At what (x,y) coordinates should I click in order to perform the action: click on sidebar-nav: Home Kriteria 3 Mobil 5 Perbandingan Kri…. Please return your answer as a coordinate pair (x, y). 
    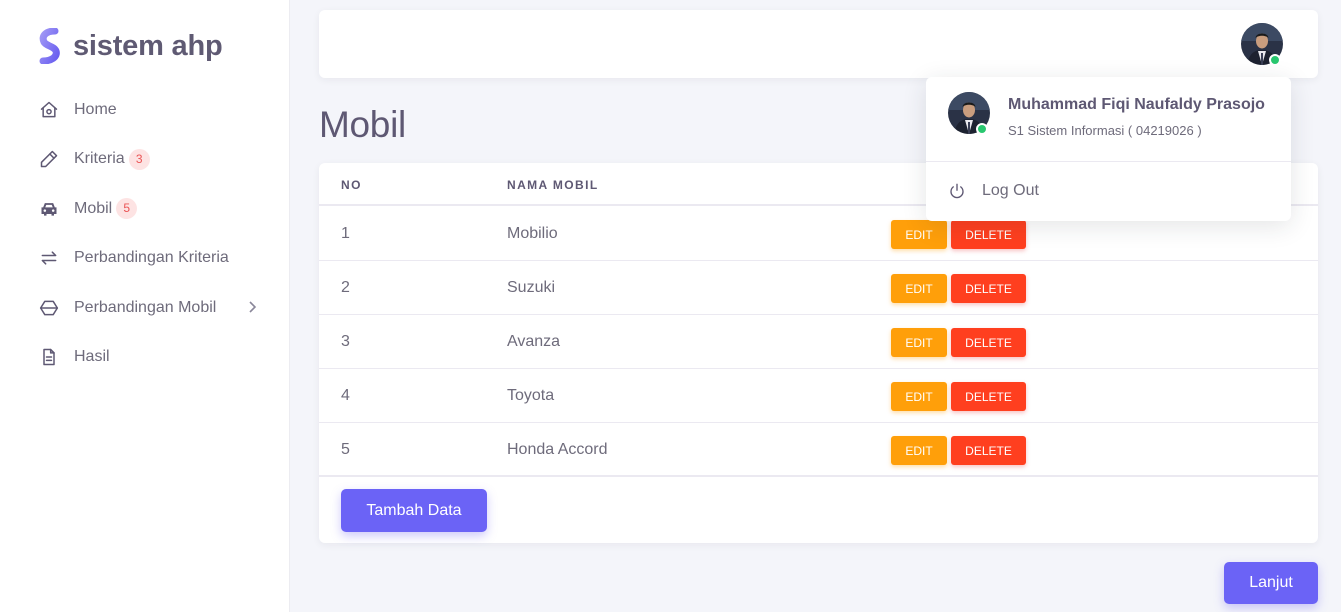
    Looking at the image, I should click on (158, 233).